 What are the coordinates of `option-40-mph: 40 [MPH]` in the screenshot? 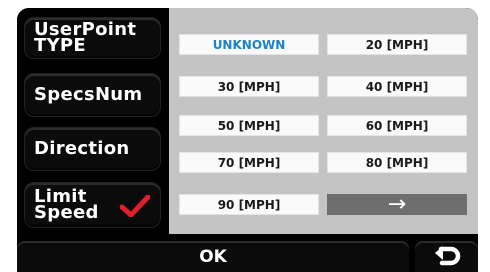 It's located at (397, 86).